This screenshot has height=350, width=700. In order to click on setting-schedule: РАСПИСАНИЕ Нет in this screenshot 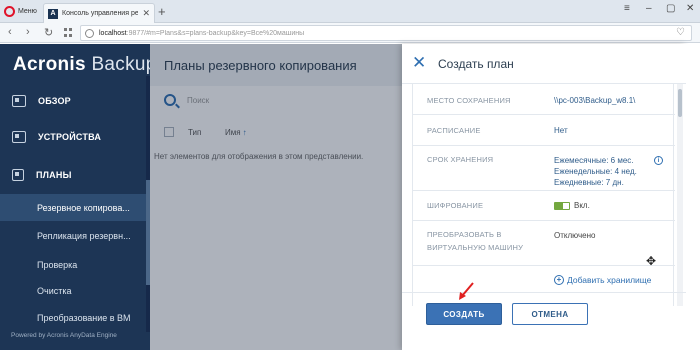, I will do `click(544, 129)`.